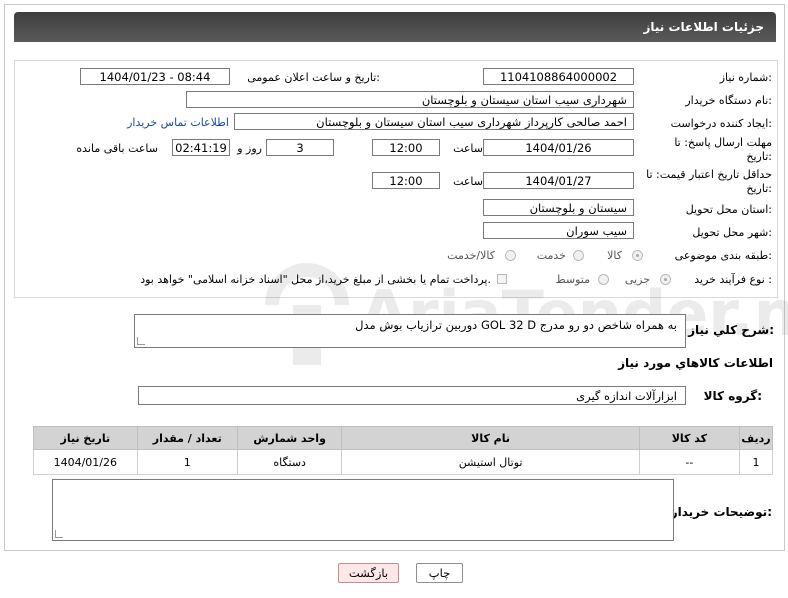 This screenshot has width=788, height=598. I want to click on treasury-payment-checkbox, so click(502, 279).